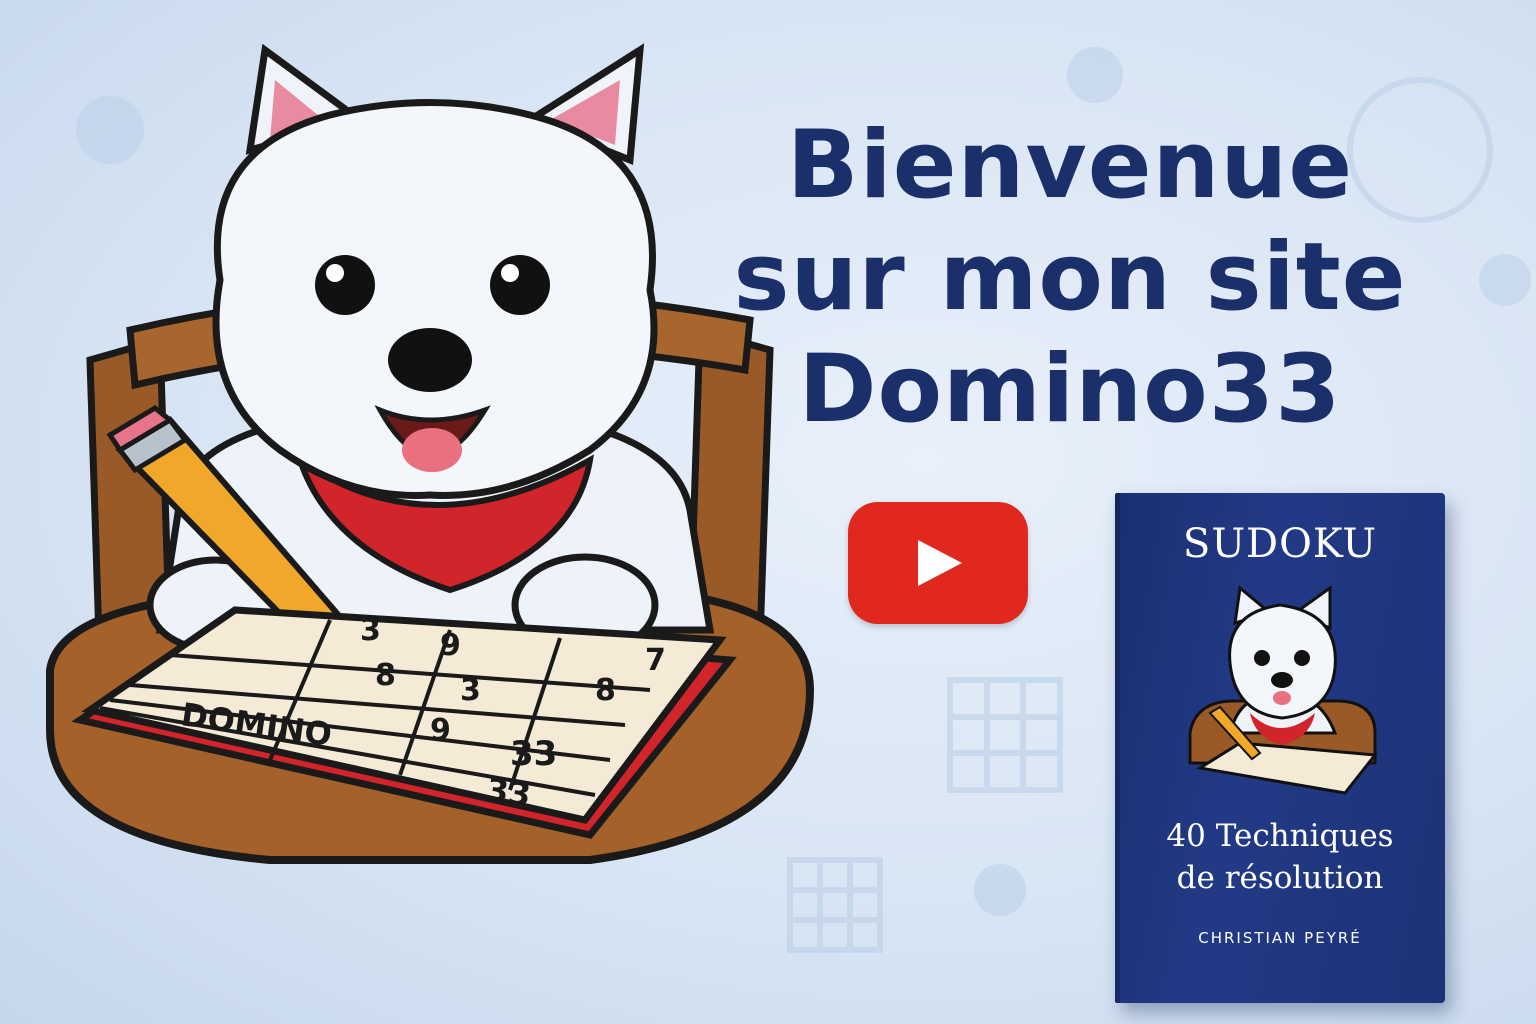 The height and width of the screenshot is (1024, 1536). I want to click on grid-icon, so click(1005, 735).